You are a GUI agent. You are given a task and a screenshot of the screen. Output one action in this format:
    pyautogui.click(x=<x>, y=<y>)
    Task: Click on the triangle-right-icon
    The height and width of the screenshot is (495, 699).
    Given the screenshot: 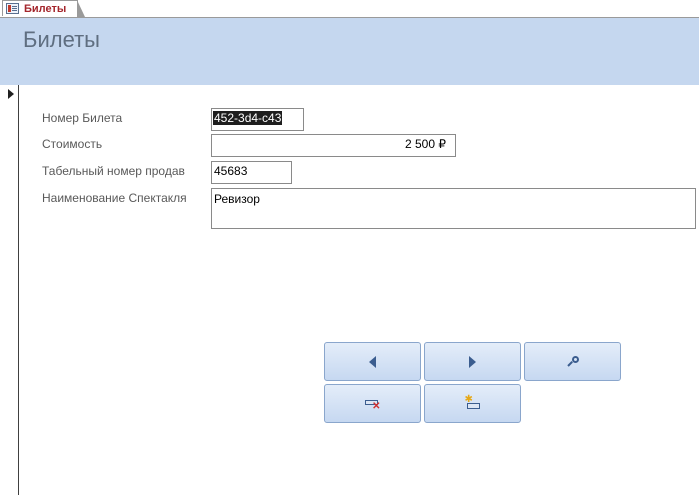 What is the action you would take?
    pyautogui.click(x=472, y=361)
    